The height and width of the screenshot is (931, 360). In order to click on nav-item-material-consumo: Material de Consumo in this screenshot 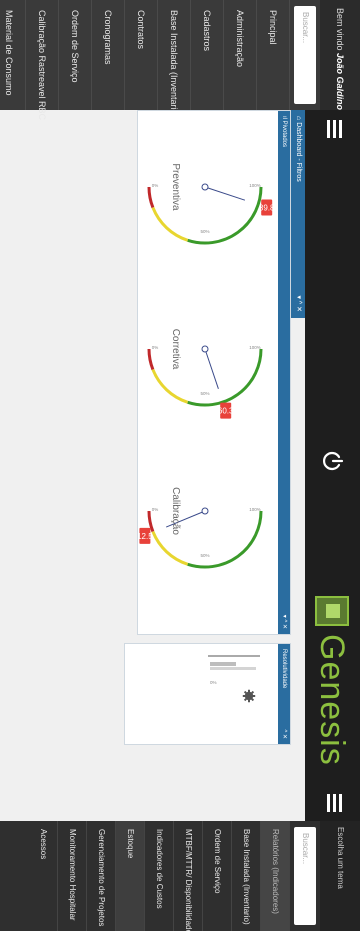, I will do `click(13, 55)`.